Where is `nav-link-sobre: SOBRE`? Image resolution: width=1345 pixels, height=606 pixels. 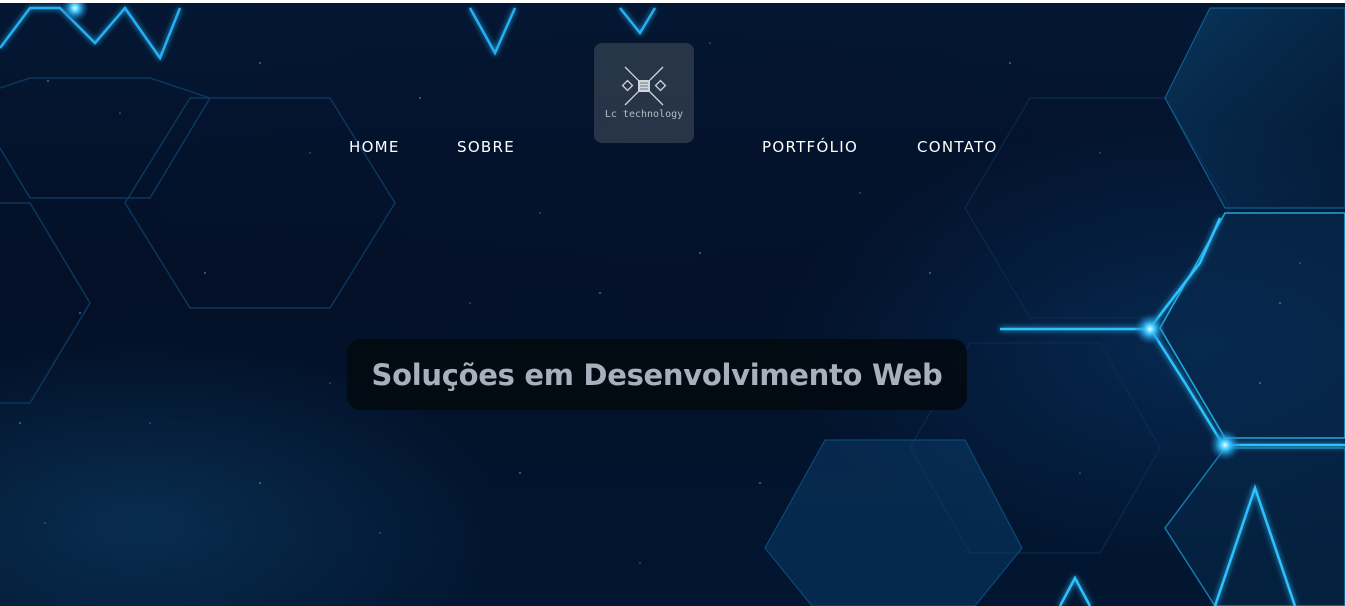
nav-link-sobre: SOBRE is located at coordinates (486, 147).